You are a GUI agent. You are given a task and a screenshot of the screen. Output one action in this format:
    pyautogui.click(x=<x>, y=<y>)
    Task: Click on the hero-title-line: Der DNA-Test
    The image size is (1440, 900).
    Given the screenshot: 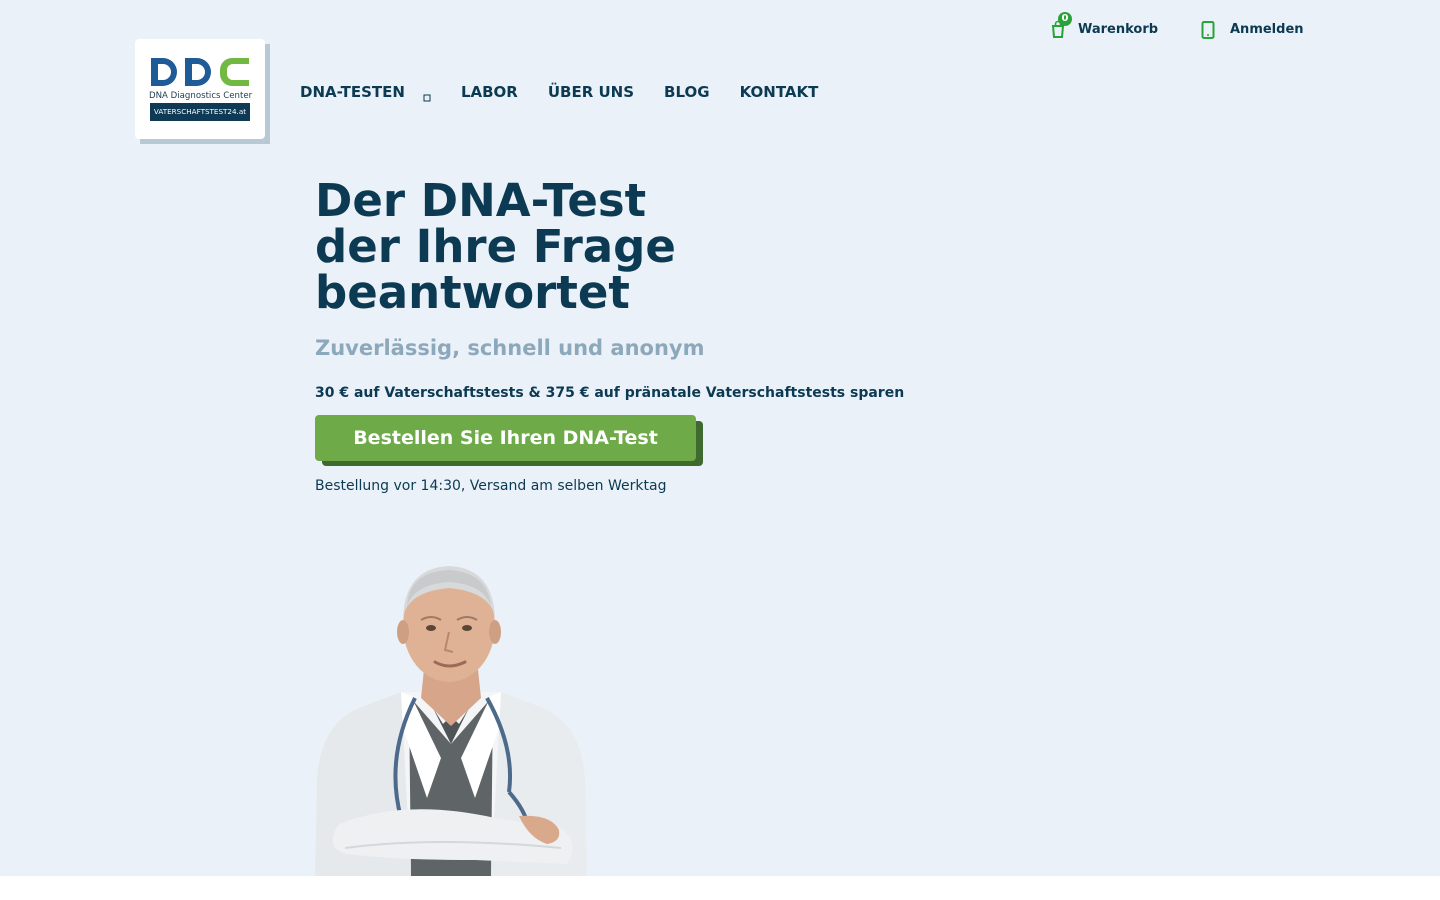 What is the action you would take?
    pyautogui.click(x=481, y=200)
    